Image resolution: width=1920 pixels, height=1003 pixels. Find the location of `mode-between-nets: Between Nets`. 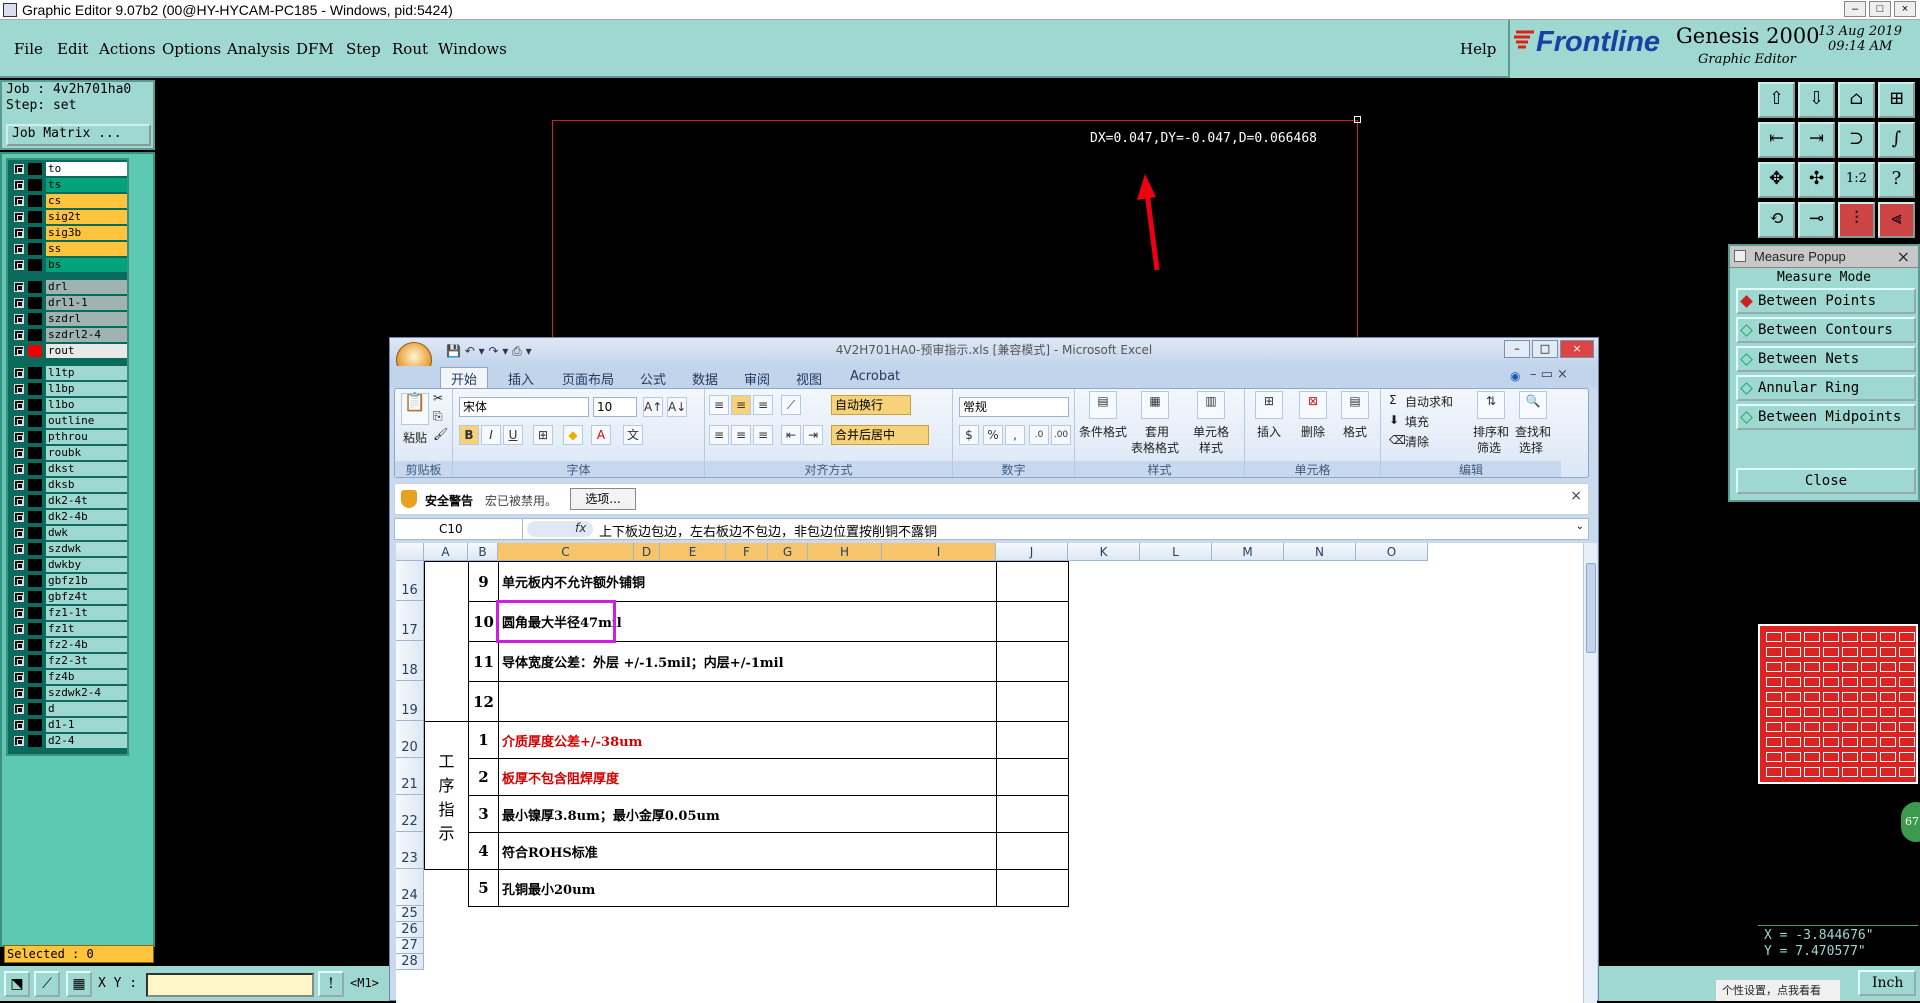

mode-between-nets: Between Nets is located at coordinates (1826, 359).